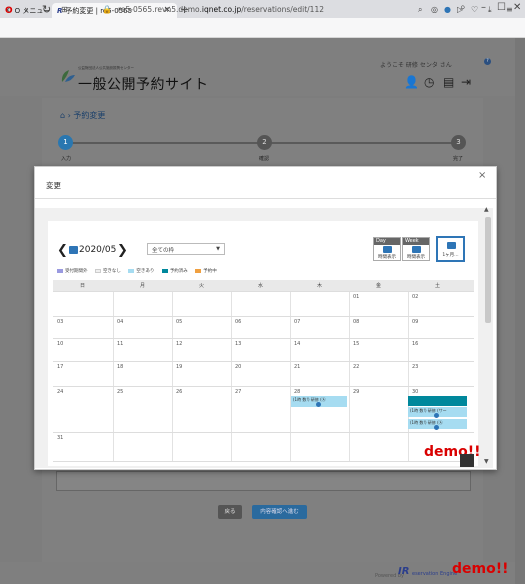 The width and height of the screenshot is (525, 584). I want to click on history-icon: ◷, so click(429, 82).